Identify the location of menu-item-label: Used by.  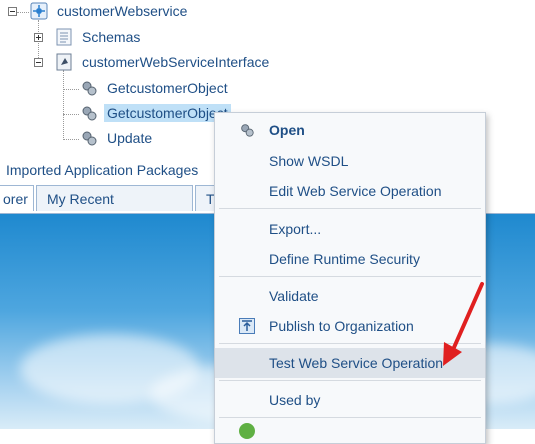
(295, 400).